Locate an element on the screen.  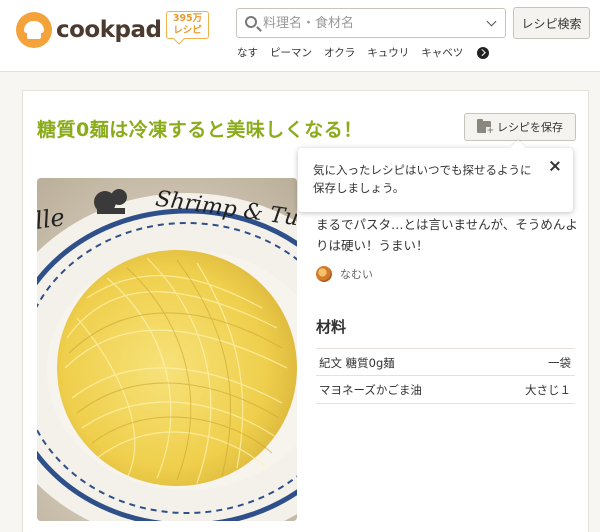
close-icon is located at coordinates (555, 166).